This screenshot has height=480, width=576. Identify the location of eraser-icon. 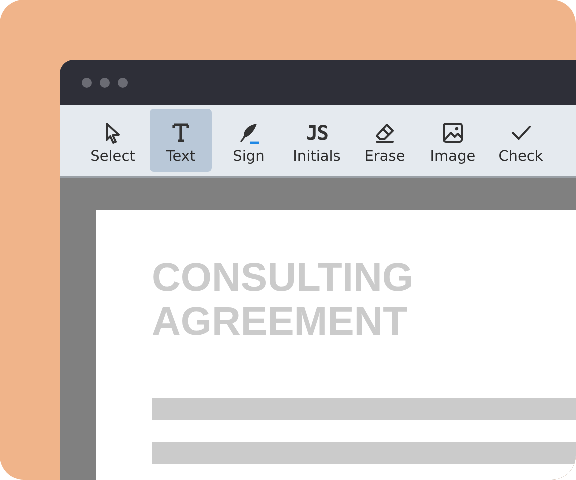
(385, 133).